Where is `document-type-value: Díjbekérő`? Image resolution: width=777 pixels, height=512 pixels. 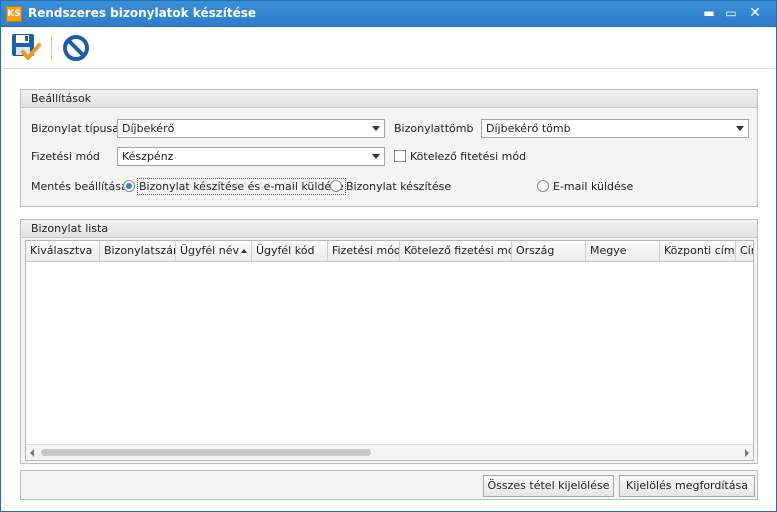
document-type-value: Díjbekérő is located at coordinates (148, 128).